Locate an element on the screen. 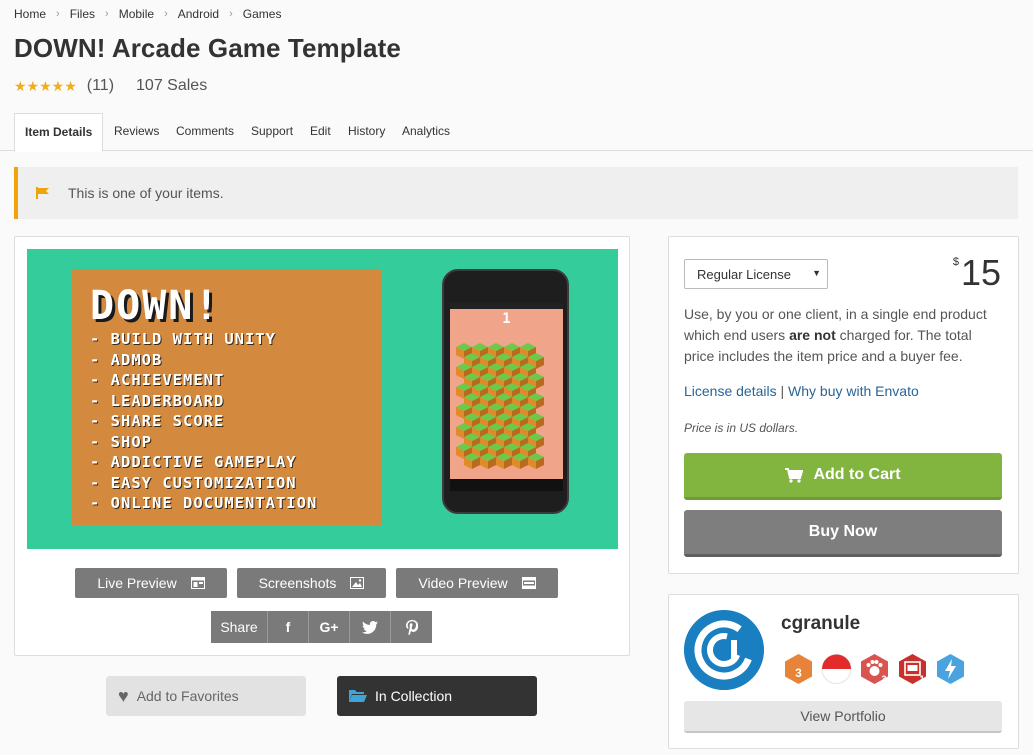 The width and height of the screenshot is (1033, 755). cart-icon is located at coordinates (794, 475).